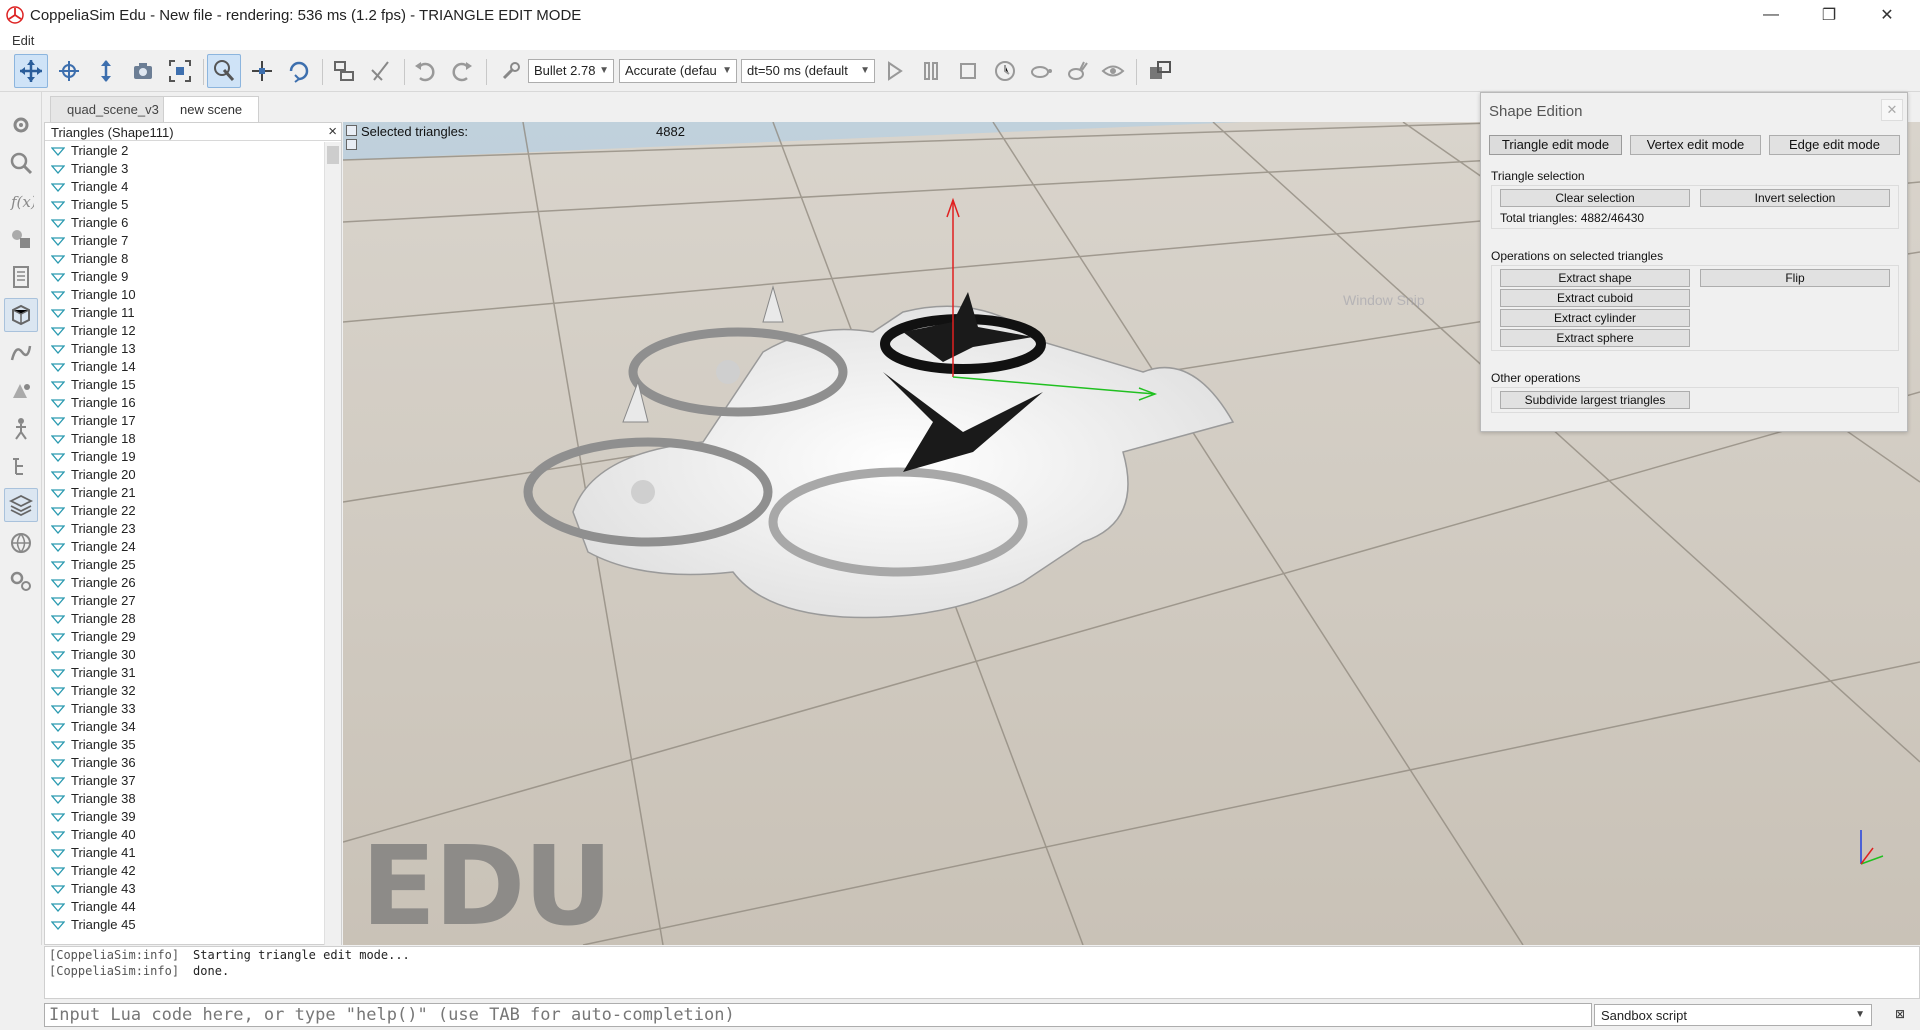 The width and height of the screenshot is (1920, 1030). I want to click on edge-edit-mode-button: Edge edit mode, so click(1834, 145).